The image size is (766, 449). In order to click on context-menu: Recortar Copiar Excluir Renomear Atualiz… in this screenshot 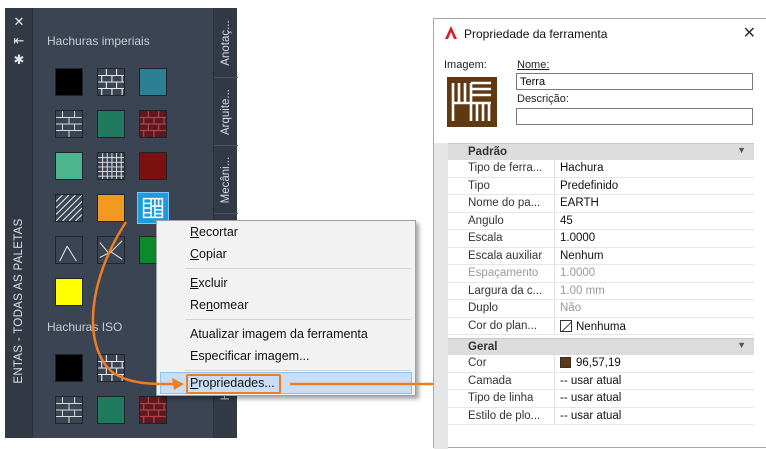, I will do `click(286, 308)`.